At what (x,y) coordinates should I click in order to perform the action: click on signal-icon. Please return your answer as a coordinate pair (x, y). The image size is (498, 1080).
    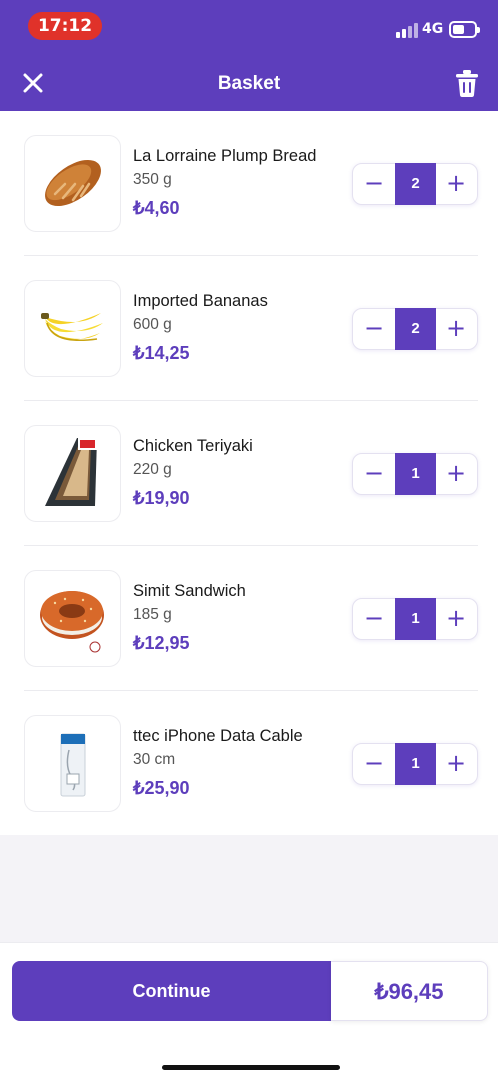
    Looking at the image, I should click on (407, 30).